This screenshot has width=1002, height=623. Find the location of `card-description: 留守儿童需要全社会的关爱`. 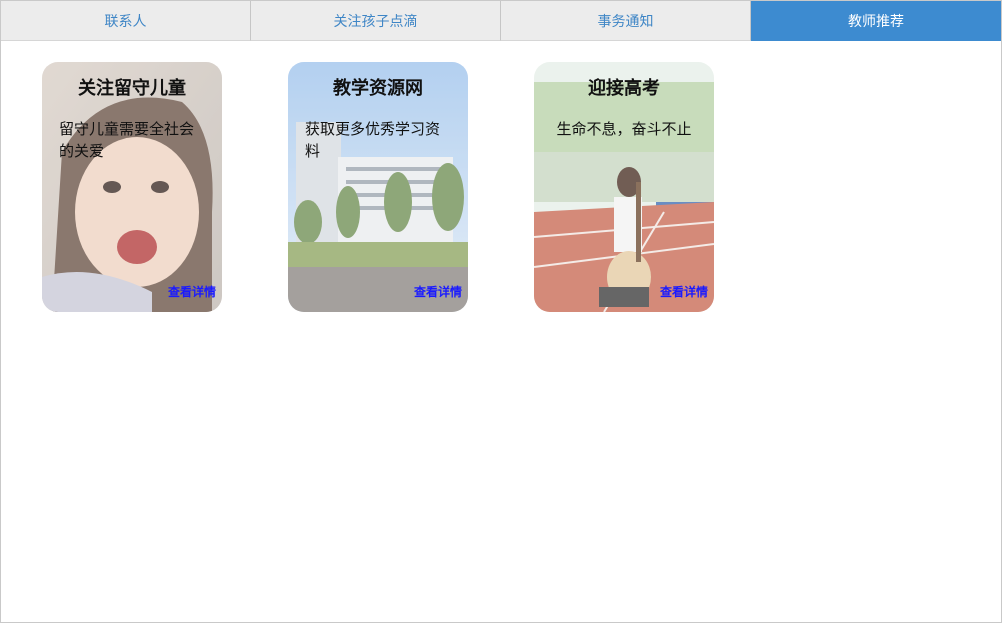

card-description: 留守儿童需要全社会的关爱 is located at coordinates (127, 140).